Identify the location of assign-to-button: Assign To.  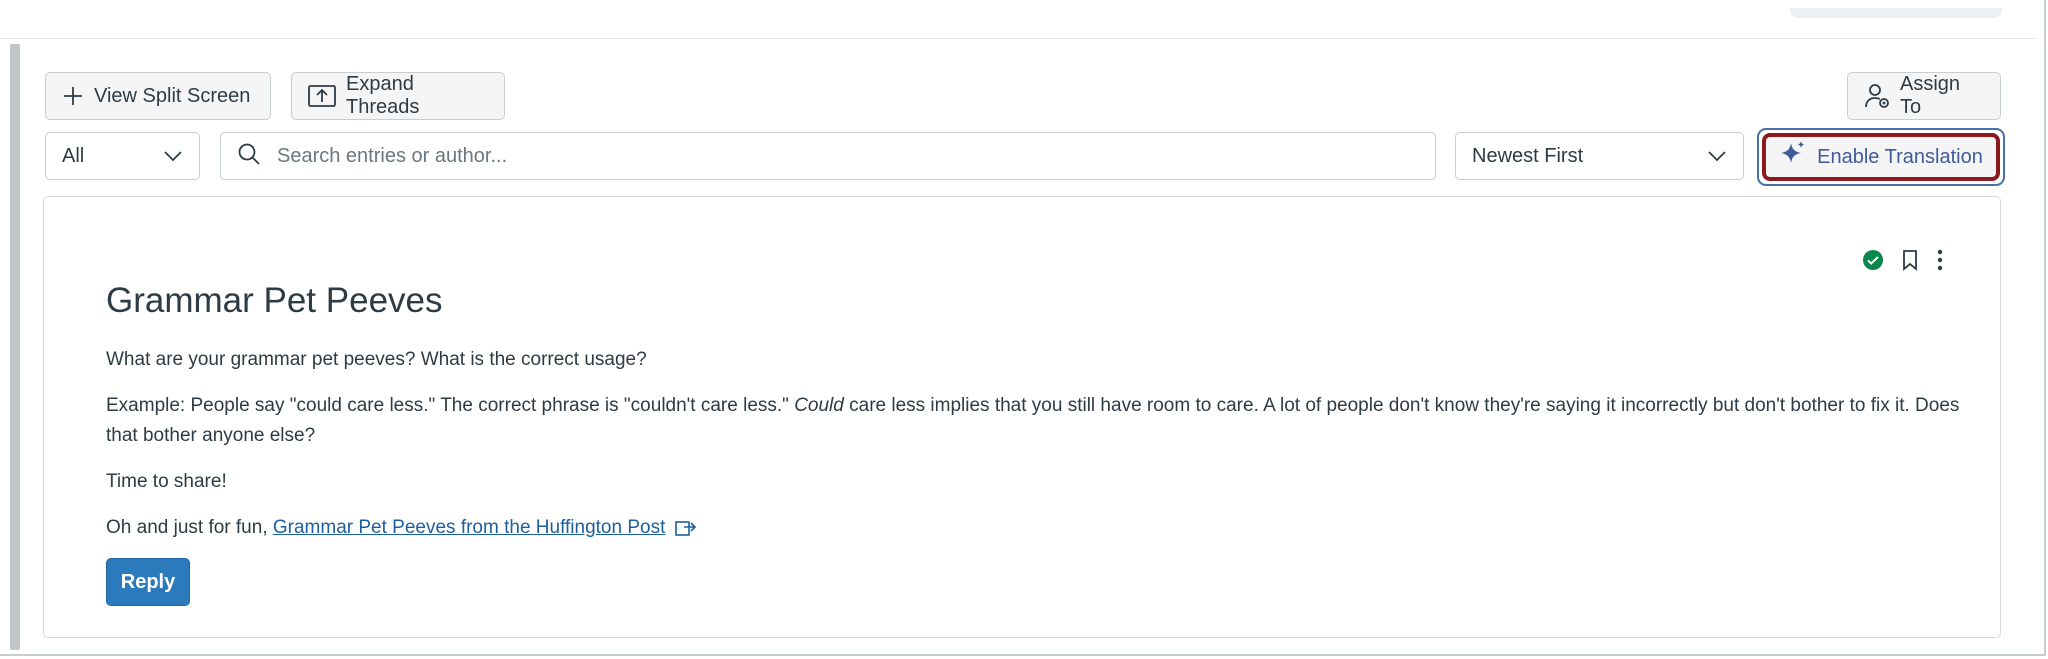
(1924, 96).